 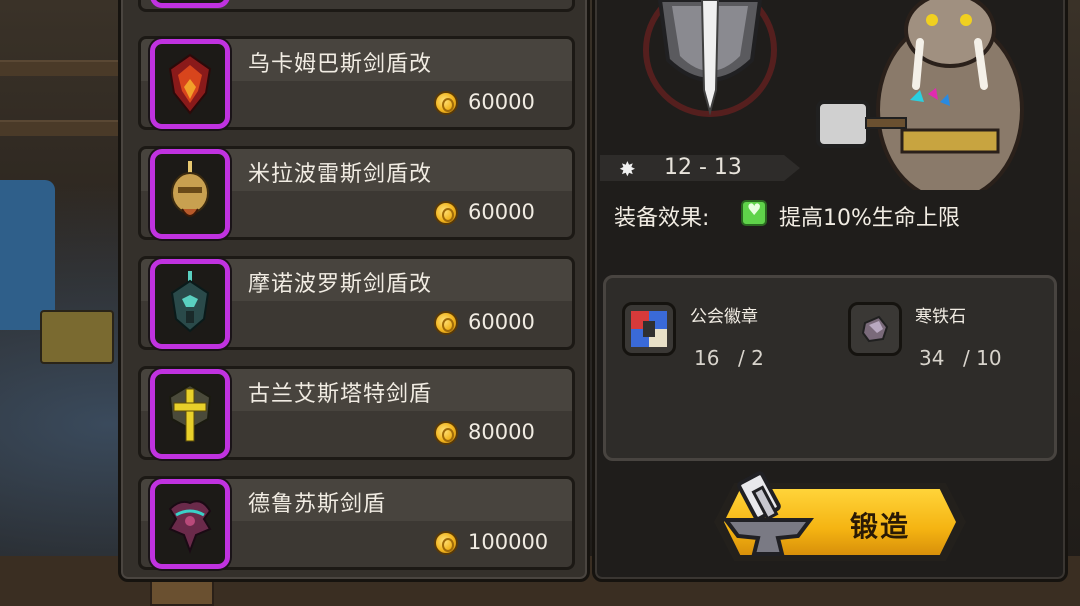 What do you see at coordinates (356, 414) in the screenshot?
I see `shop-list-item: 古兰艾斯塔特剑盾 80000` at bounding box center [356, 414].